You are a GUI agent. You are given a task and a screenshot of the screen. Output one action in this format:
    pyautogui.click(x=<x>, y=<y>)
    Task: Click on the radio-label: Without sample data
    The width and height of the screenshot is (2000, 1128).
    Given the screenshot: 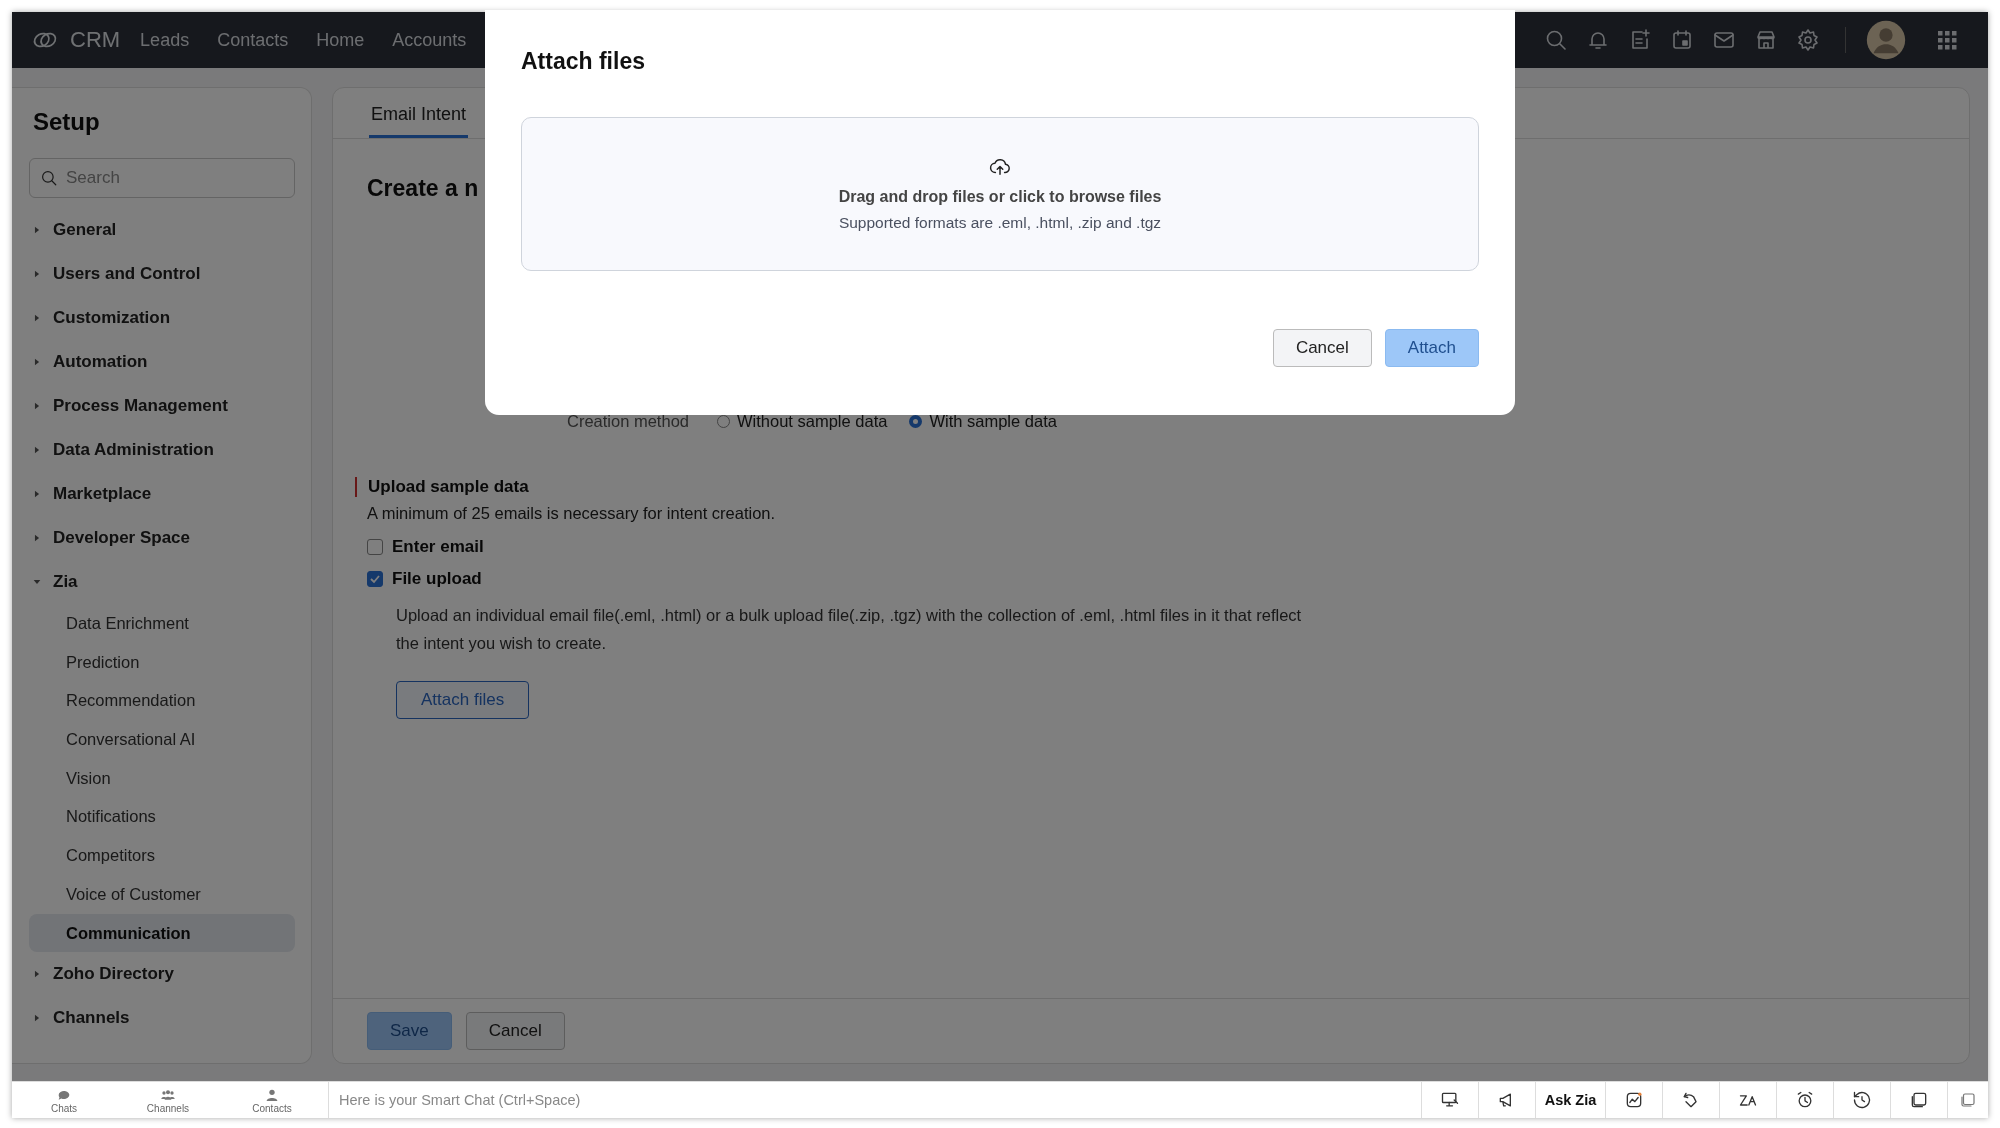 What is the action you would take?
    pyautogui.click(x=812, y=421)
    